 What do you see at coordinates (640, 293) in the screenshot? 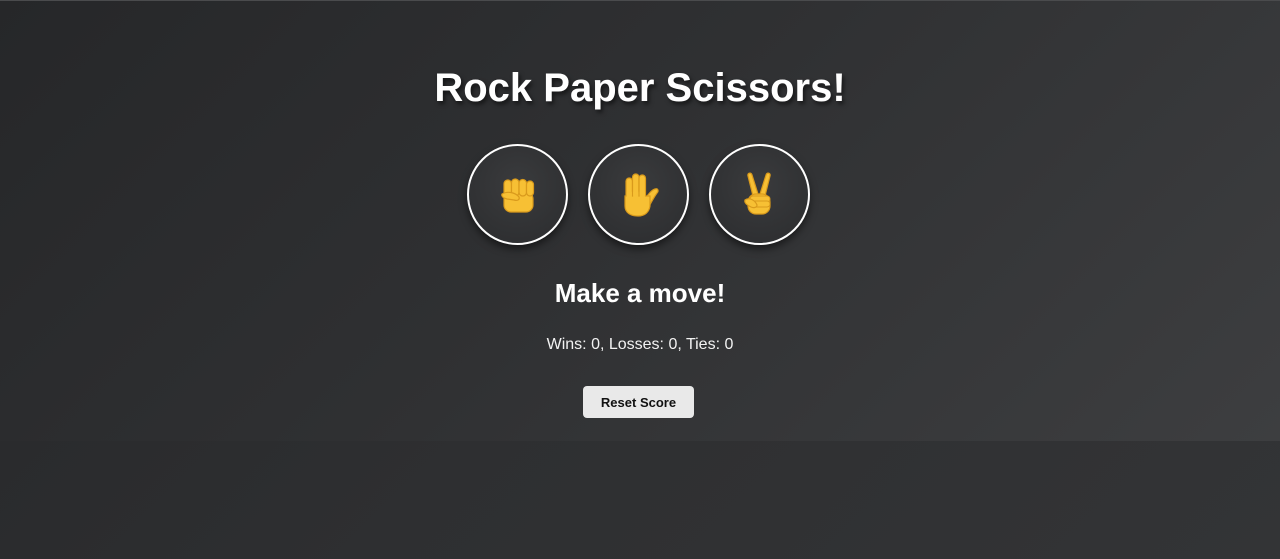
I see `status-message: Make a move!` at bounding box center [640, 293].